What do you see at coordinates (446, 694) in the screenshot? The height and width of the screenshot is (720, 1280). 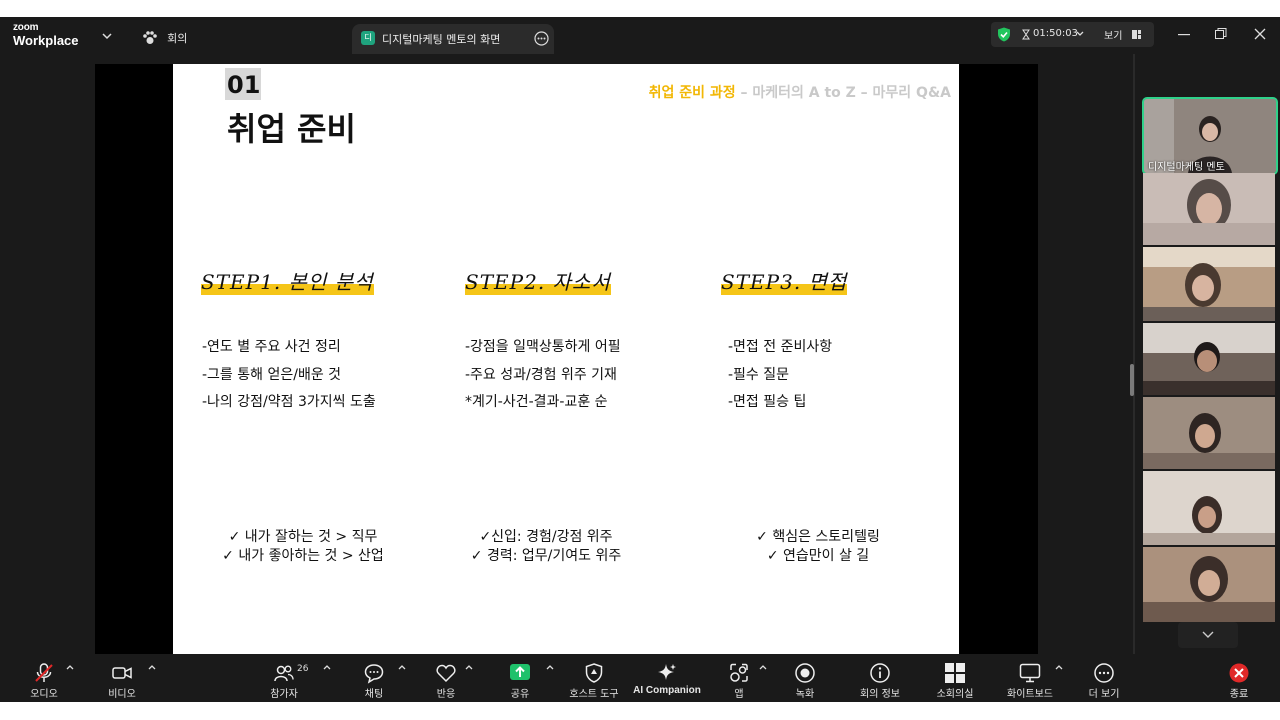 I see `reactions-label: 반응` at bounding box center [446, 694].